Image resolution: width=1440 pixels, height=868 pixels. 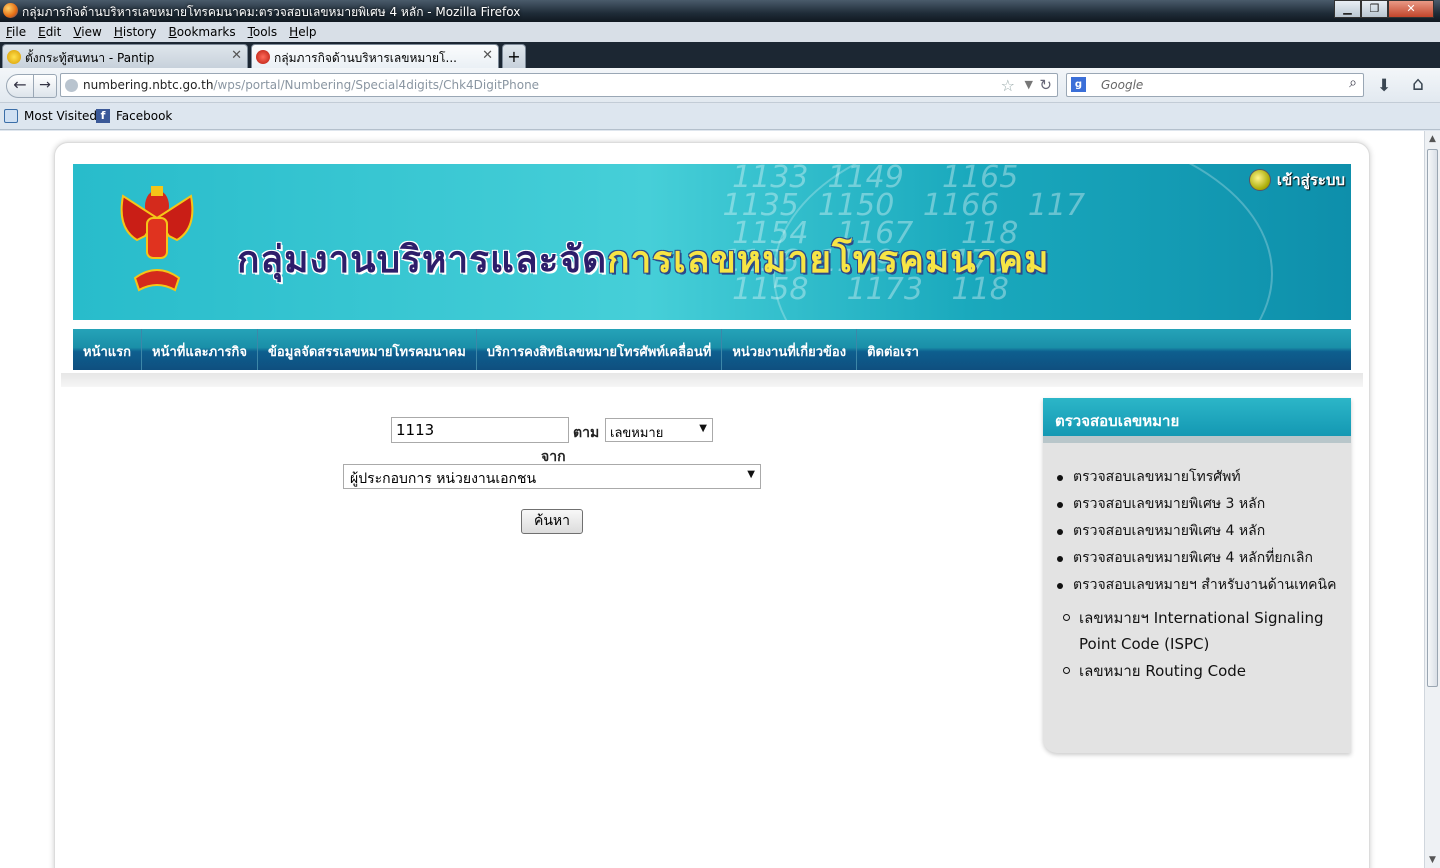 What do you see at coordinates (157, 239) in the screenshot?
I see `garuda-emblem-icon` at bounding box center [157, 239].